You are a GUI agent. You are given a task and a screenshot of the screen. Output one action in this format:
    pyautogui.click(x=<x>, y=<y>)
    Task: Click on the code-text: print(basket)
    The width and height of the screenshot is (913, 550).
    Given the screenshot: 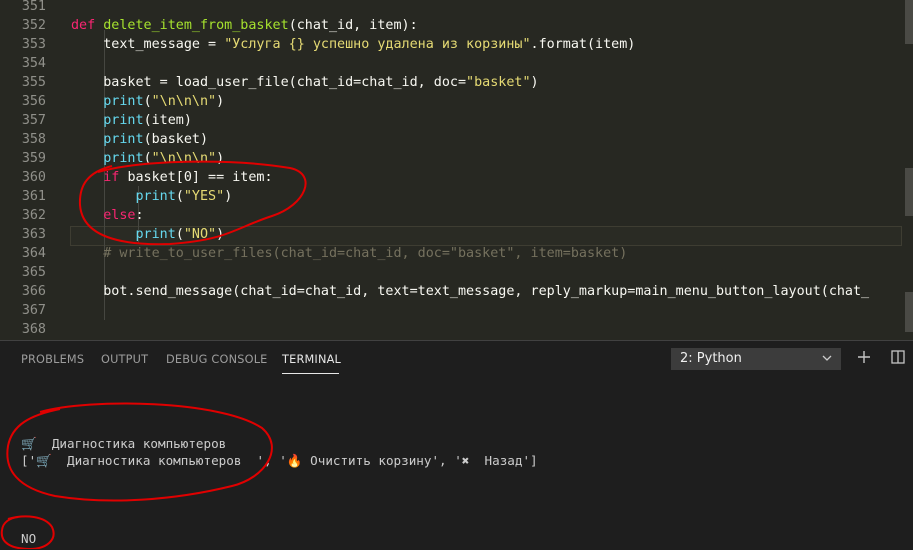 What is the action you would take?
    pyautogui.click(x=140, y=139)
    